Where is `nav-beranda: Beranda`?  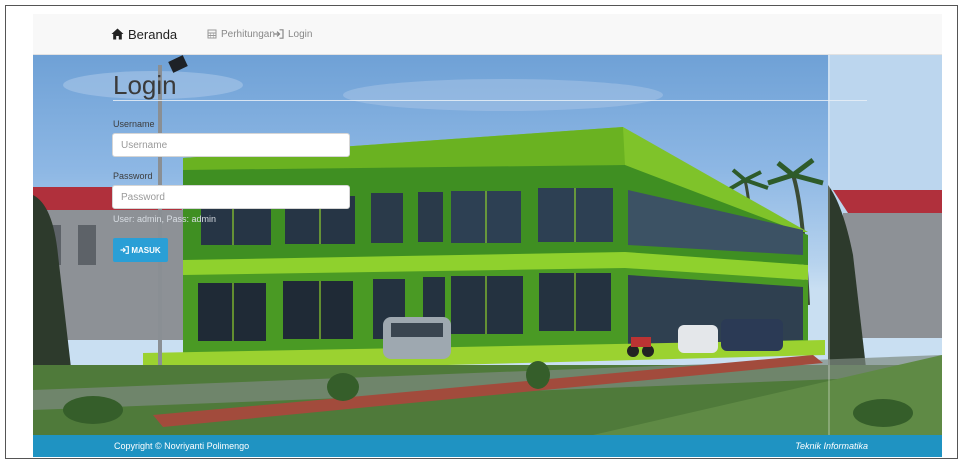
nav-beranda: Beranda is located at coordinates (144, 34).